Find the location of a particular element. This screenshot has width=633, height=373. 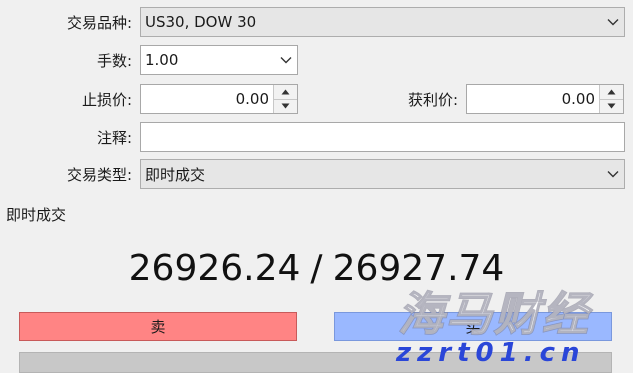

bid-ask-price: 26926.24/26927.74 is located at coordinates (316, 269).